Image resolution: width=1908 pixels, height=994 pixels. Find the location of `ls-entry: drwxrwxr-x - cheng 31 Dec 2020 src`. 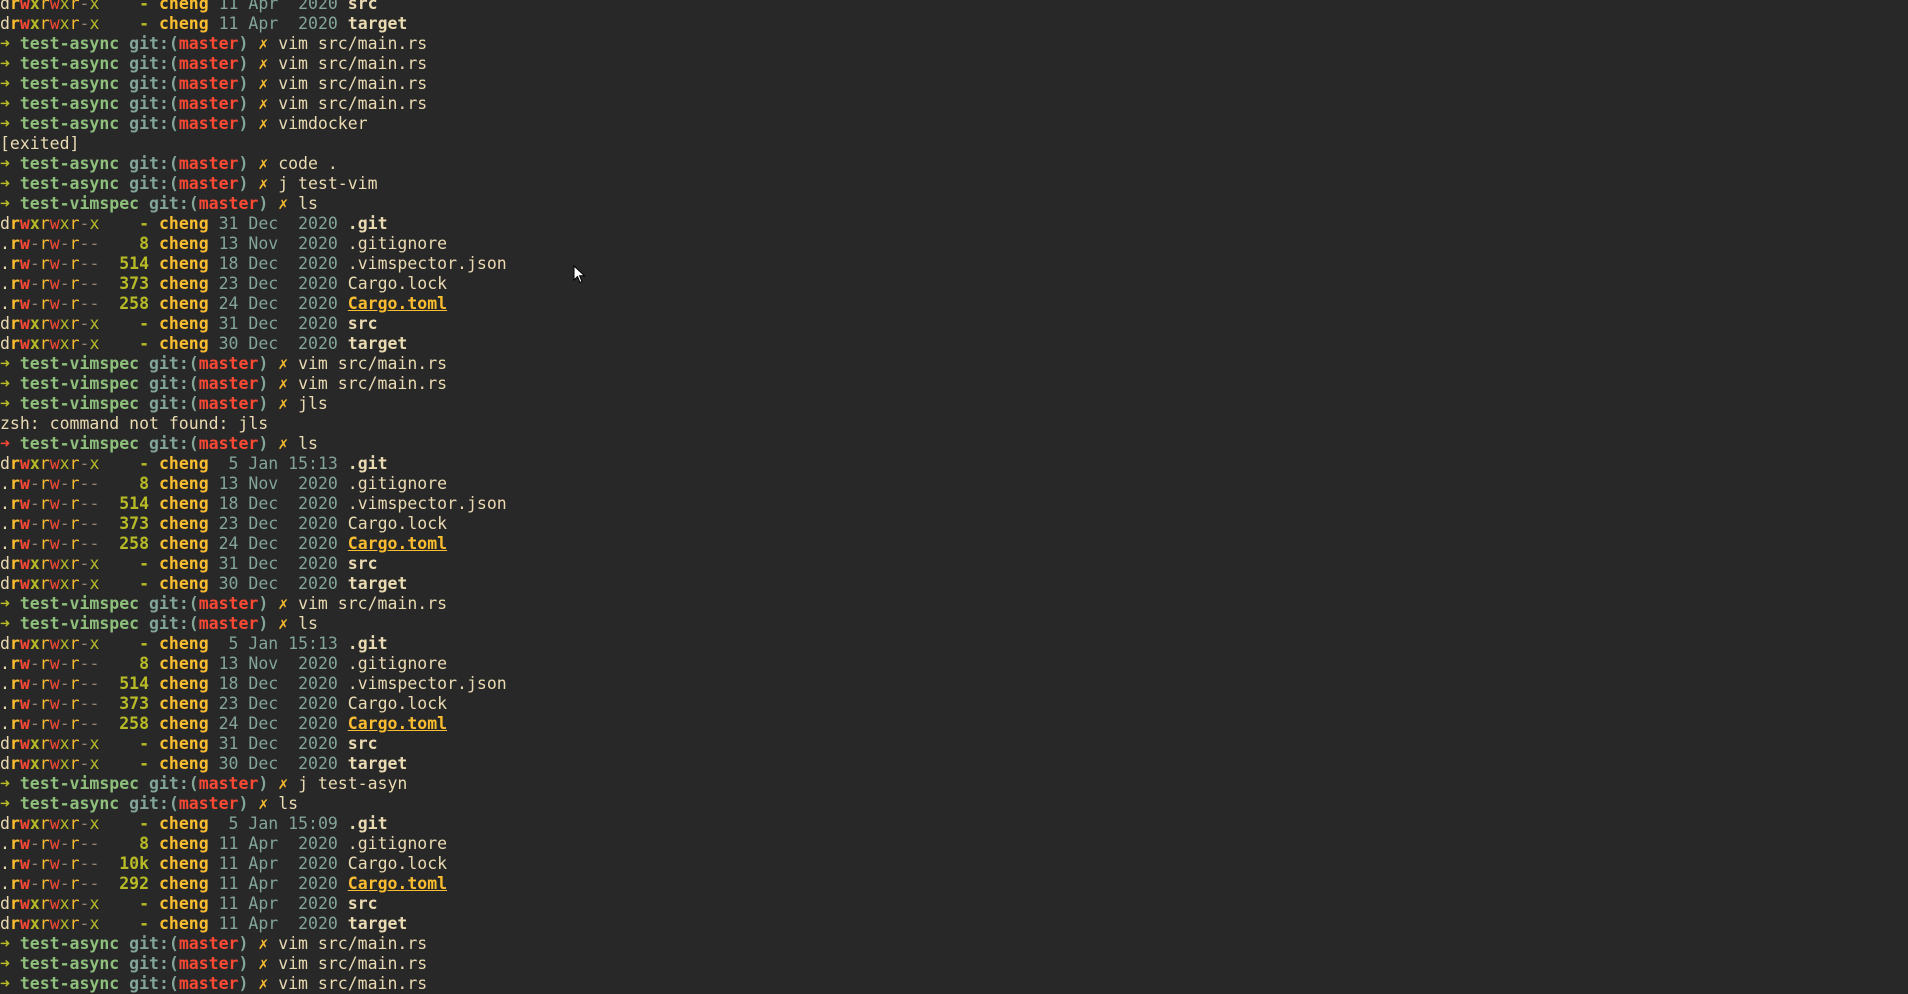

ls-entry: drwxrwxr-x - cheng 31 Dec 2020 src is located at coordinates (954, 324).